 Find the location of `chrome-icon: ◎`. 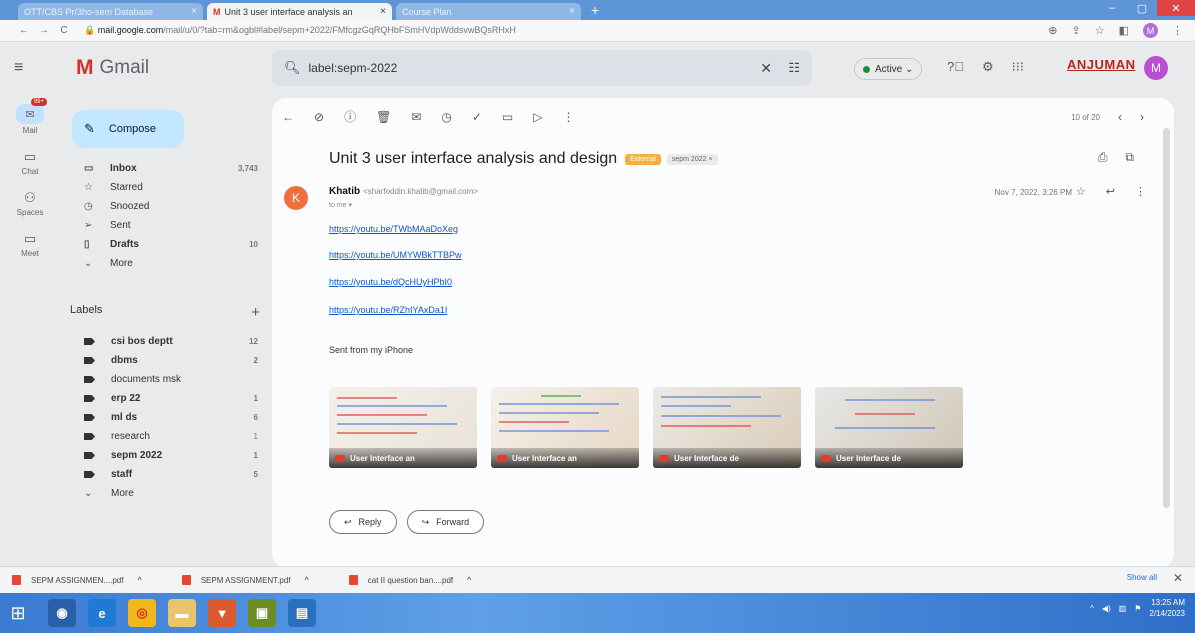

chrome-icon: ◎ is located at coordinates (142, 613).